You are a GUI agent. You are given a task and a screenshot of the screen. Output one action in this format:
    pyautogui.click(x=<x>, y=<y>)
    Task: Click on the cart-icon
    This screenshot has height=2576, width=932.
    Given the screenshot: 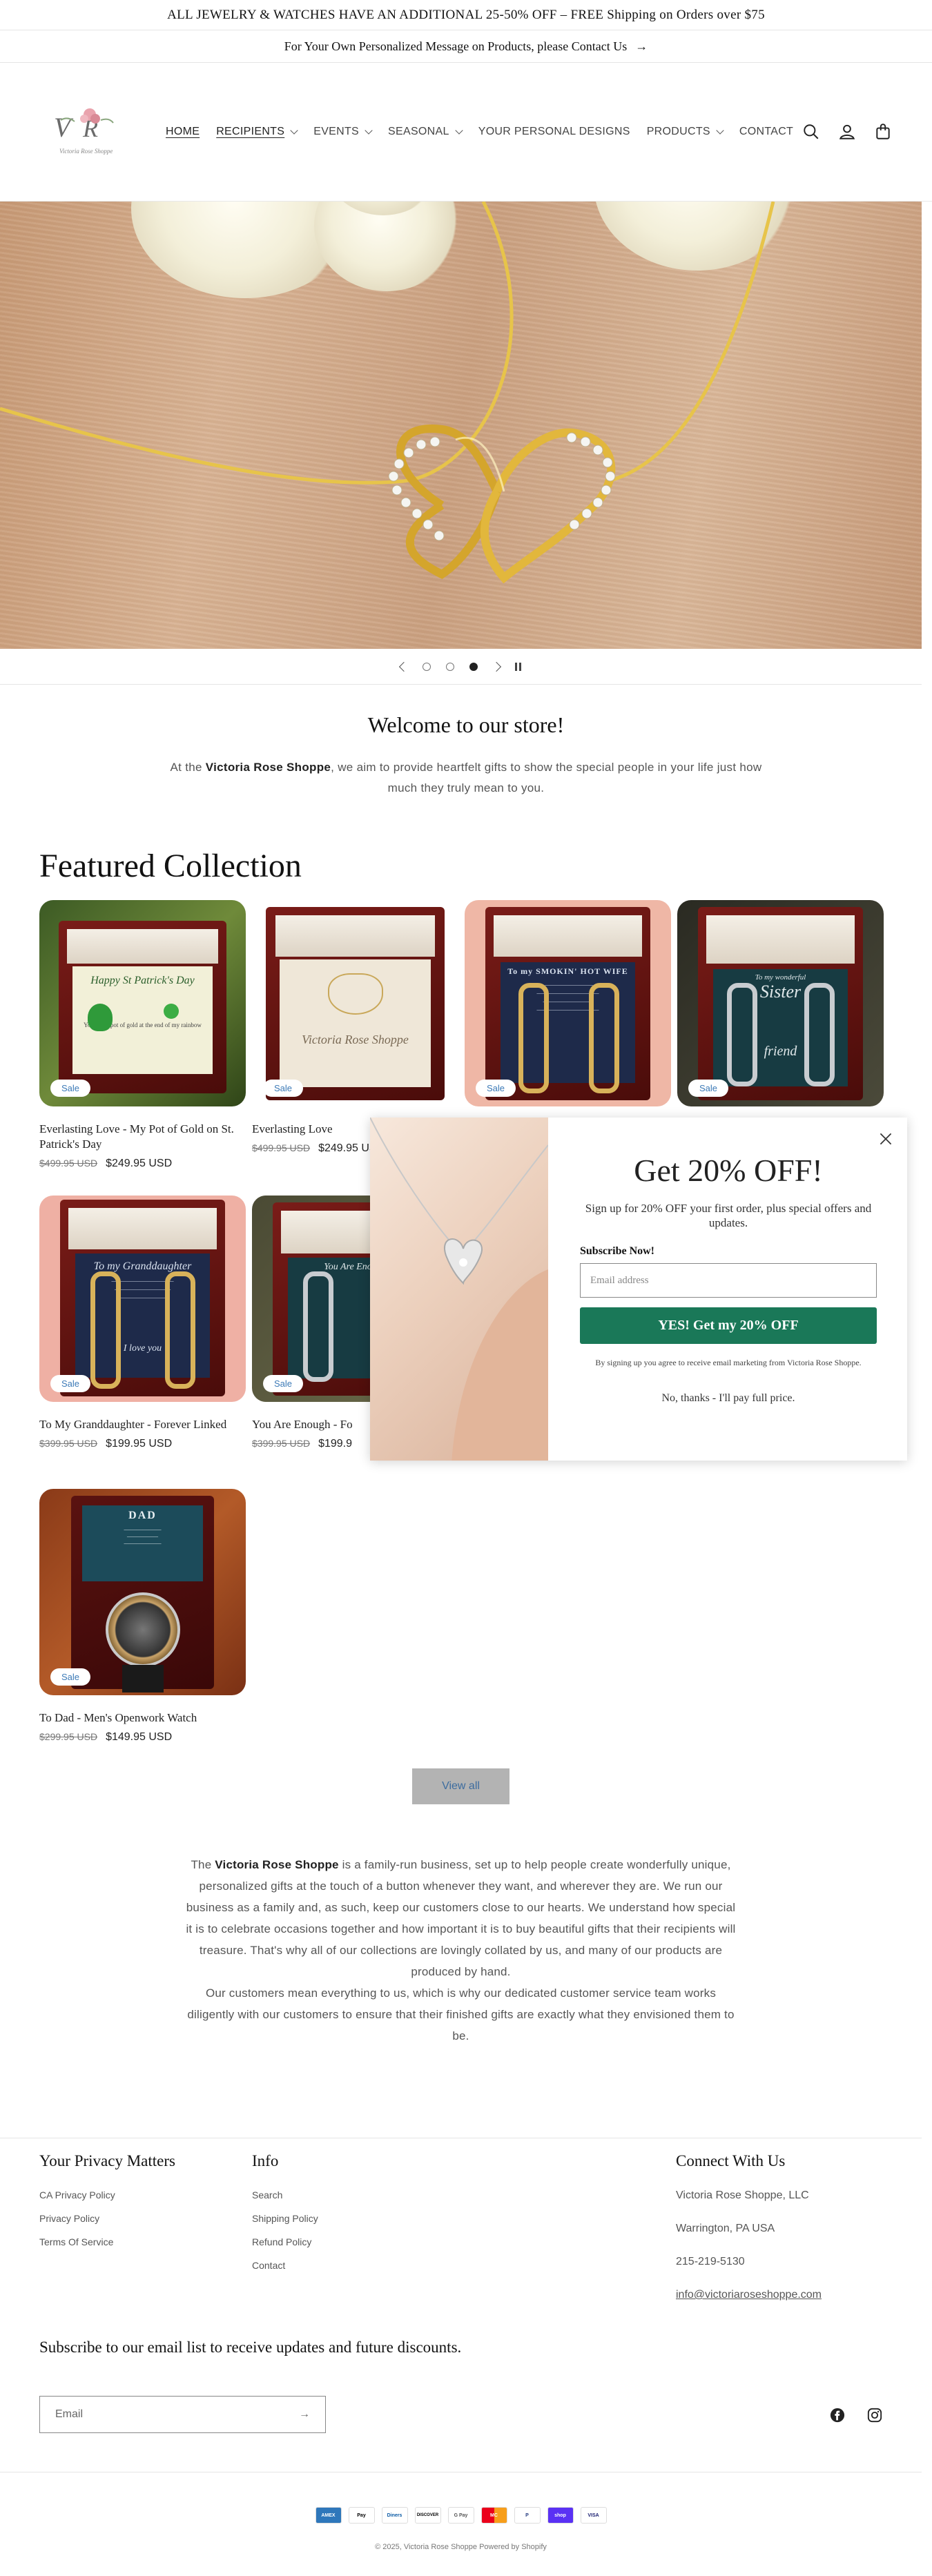 What is the action you would take?
    pyautogui.click(x=883, y=132)
    